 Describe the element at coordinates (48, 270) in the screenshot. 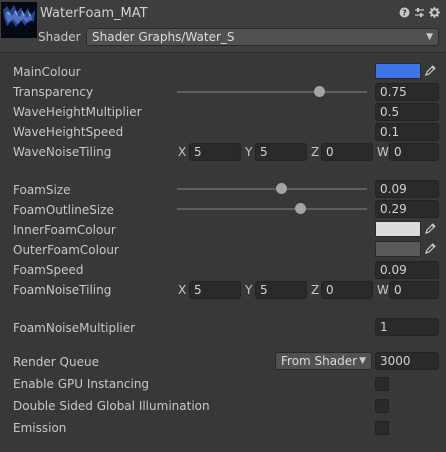

I see `foam-speed-label: FoamSpeed` at that location.